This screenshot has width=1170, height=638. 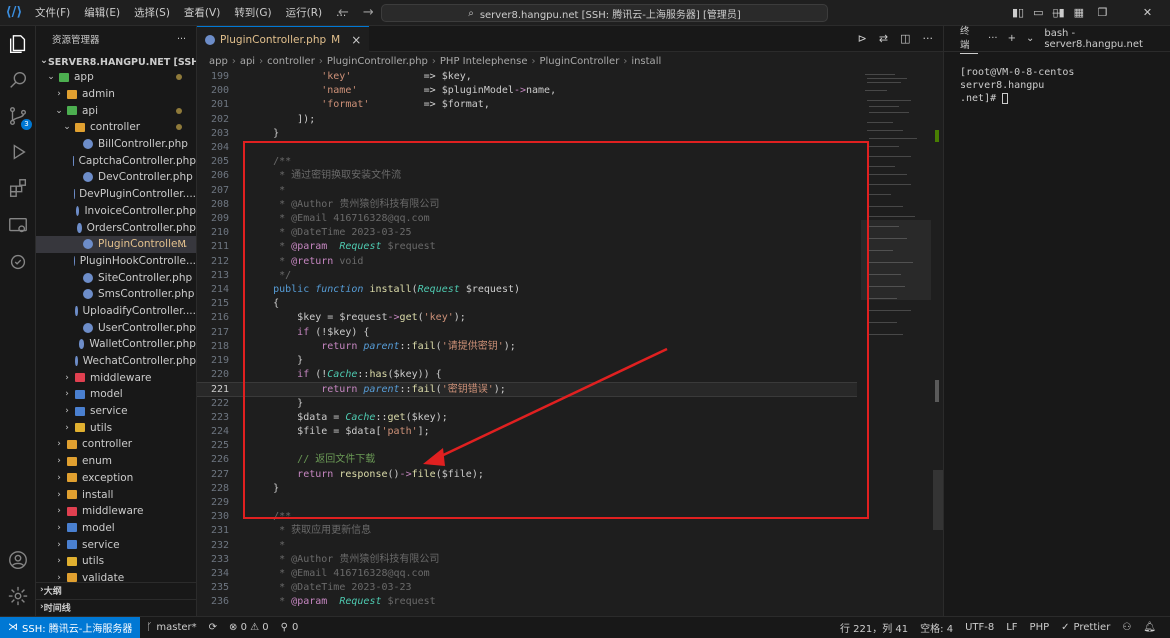 What do you see at coordinates (116, 478) in the screenshot?
I see `tree-folder: › exception` at bounding box center [116, 478].